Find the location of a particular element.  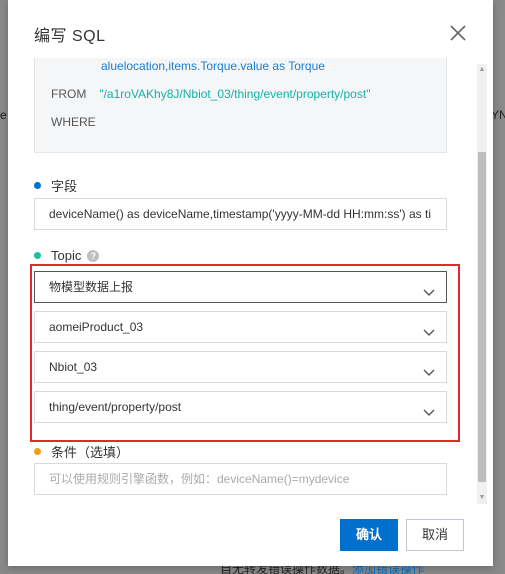

condition-dot-icon is located at coordinates (37, 451).